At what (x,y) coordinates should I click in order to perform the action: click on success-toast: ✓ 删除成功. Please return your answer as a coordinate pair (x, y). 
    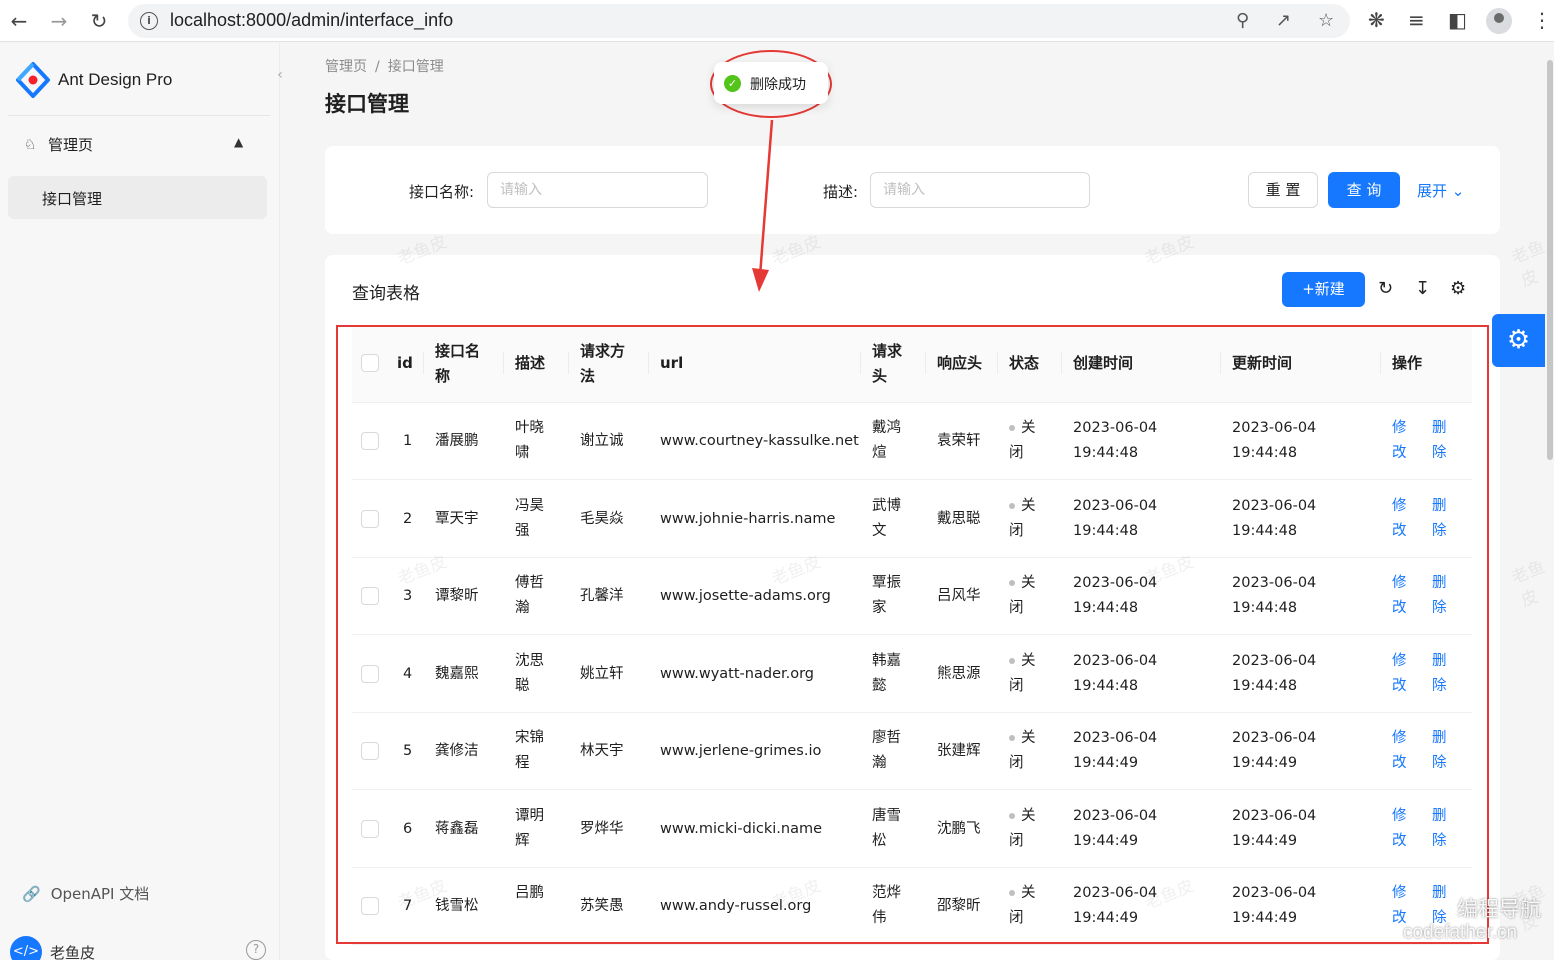
    Looking at the image, I should click on (771, 83).